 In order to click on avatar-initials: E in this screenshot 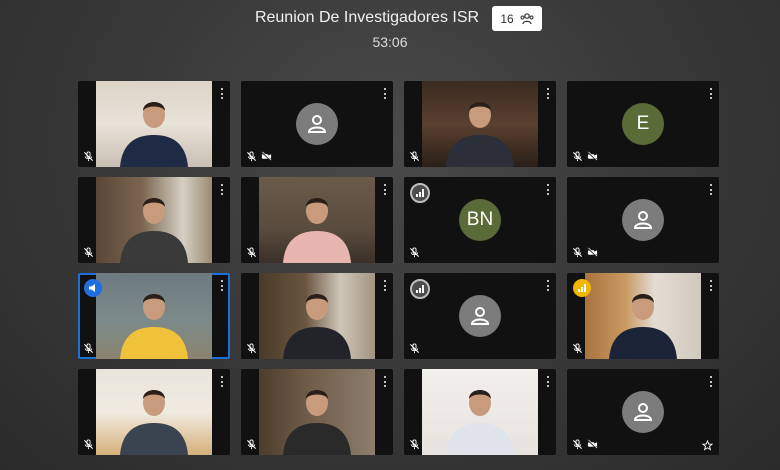, I will do `click(643, 124)`.